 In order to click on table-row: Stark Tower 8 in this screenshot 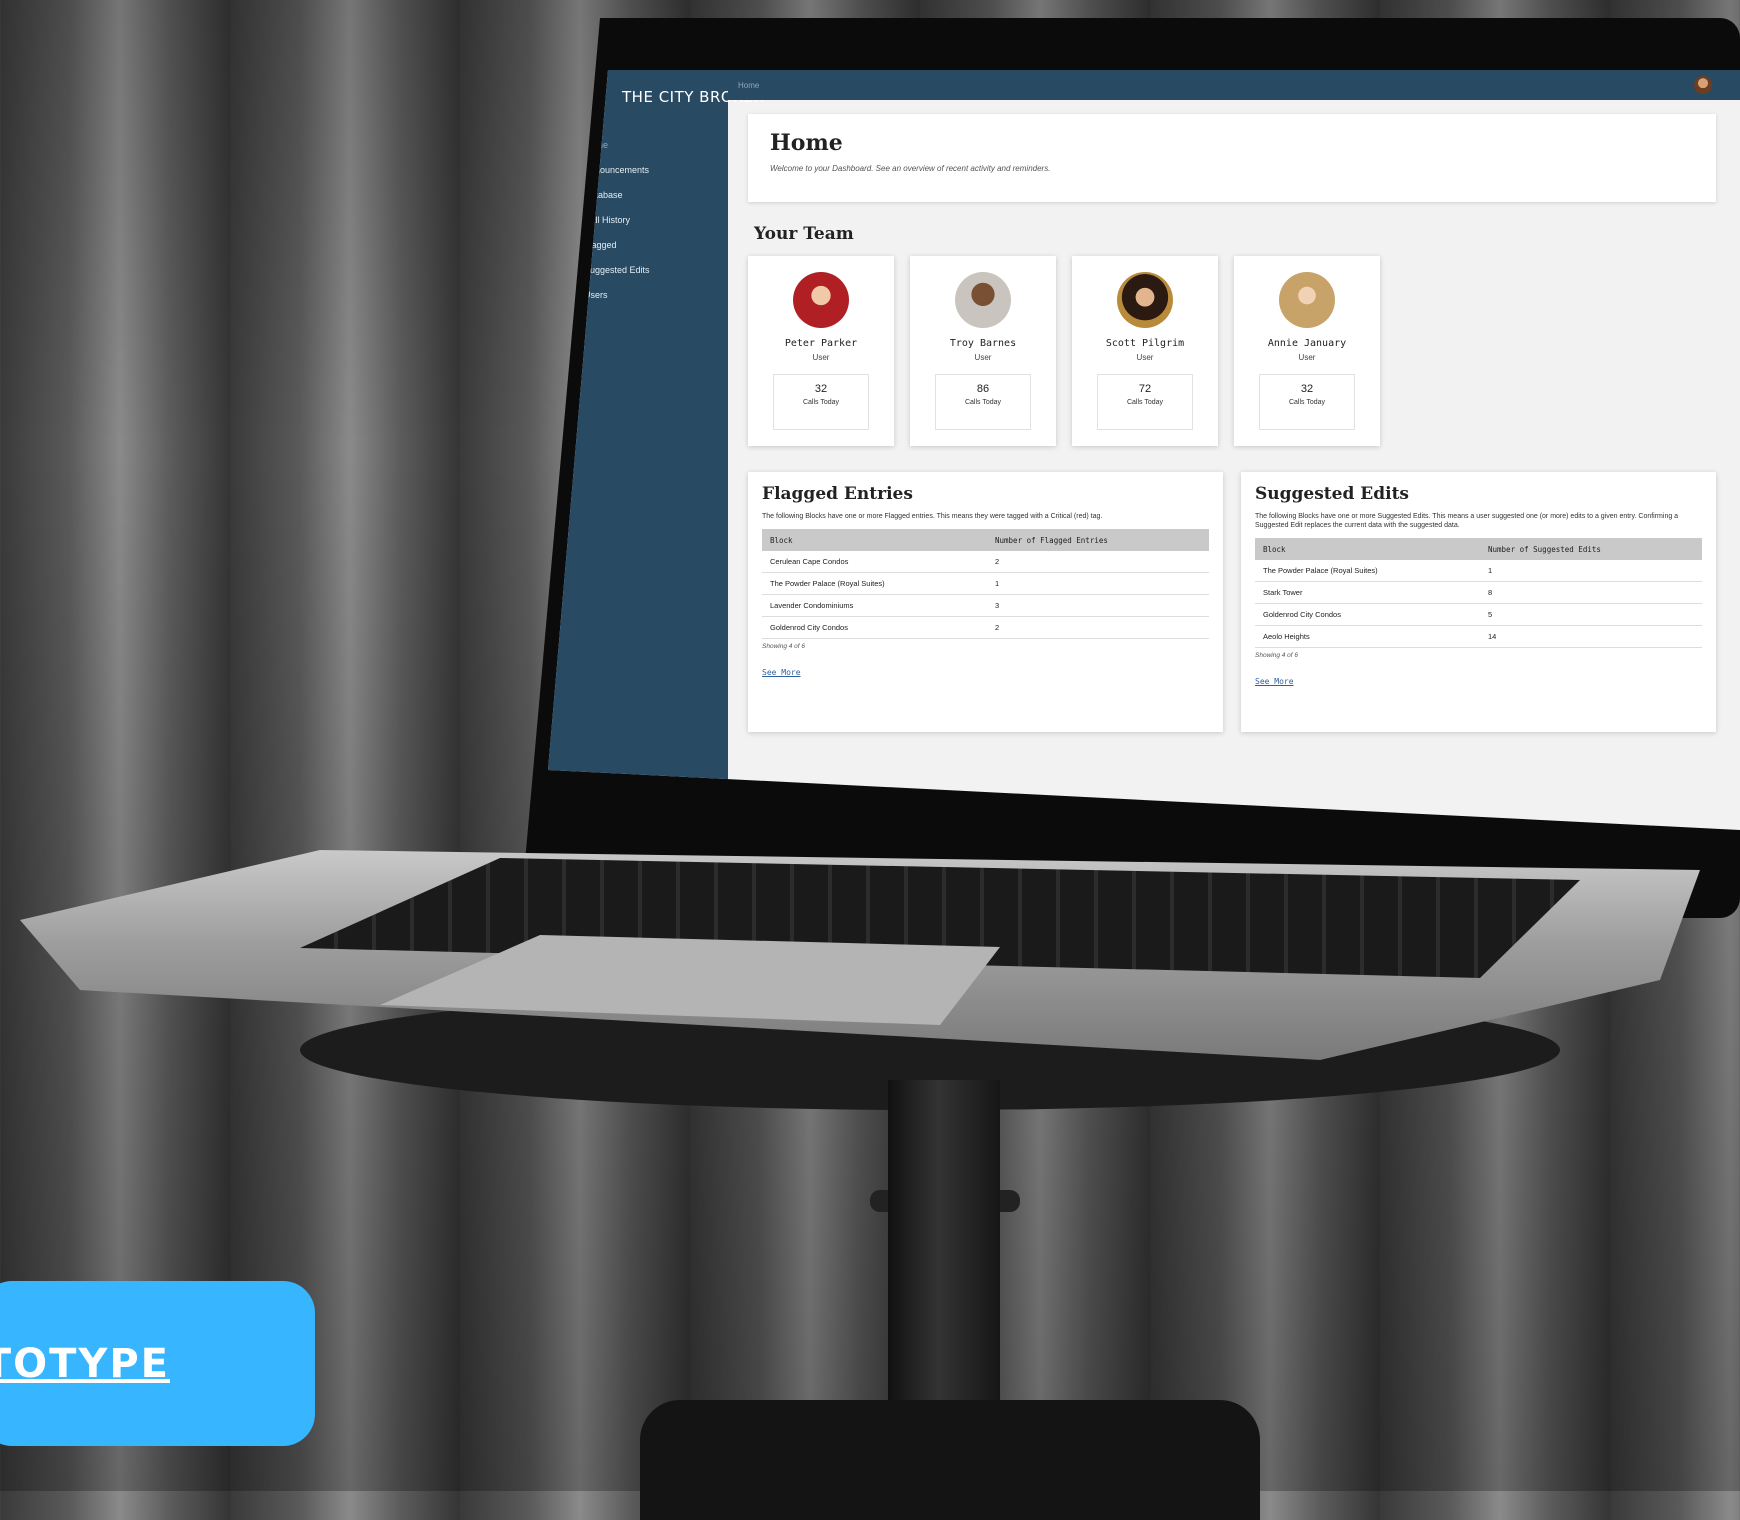, I will do `click(1478, 593)`.